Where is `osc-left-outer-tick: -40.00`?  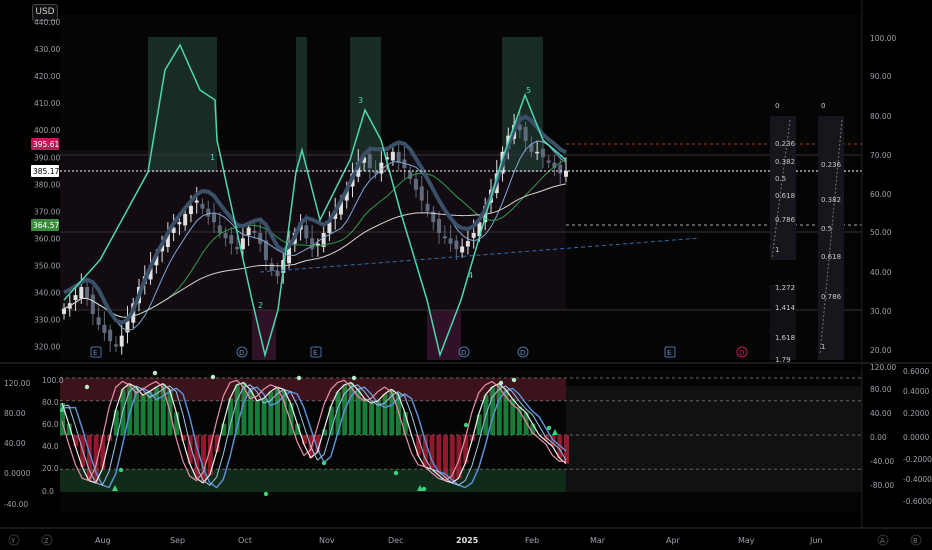 osc-left-outer-tick: -40.00 is located at coordinates (16, 504).